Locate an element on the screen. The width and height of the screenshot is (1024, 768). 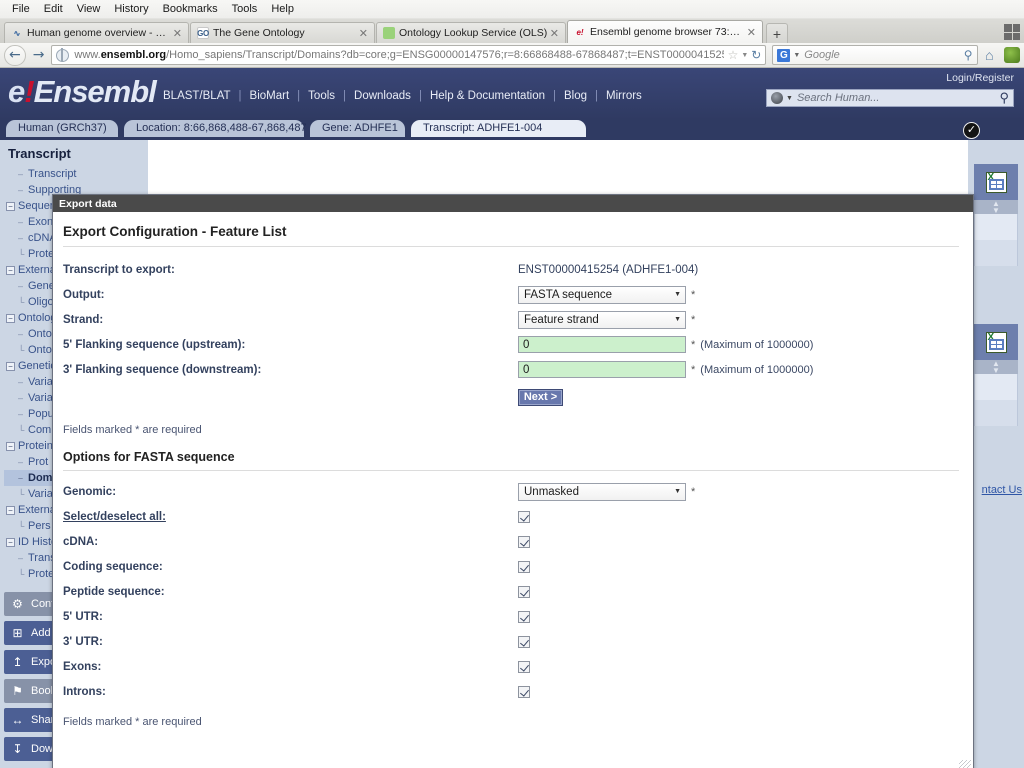
checkbox-coding-sequence- is located at coordinates (524, 566).